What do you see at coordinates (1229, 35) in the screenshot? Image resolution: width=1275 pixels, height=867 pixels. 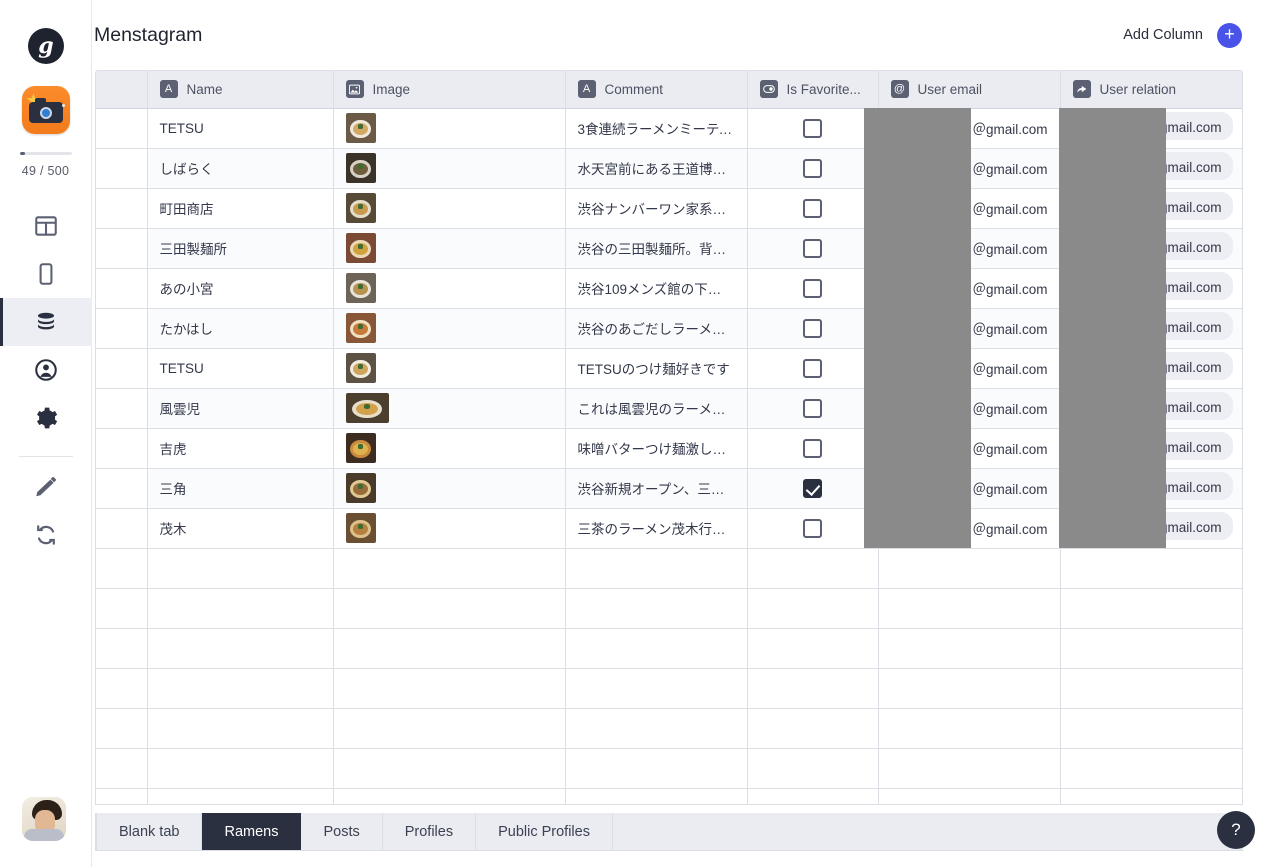 I see `add-column-button: +` at bounding box center [1229, 35].